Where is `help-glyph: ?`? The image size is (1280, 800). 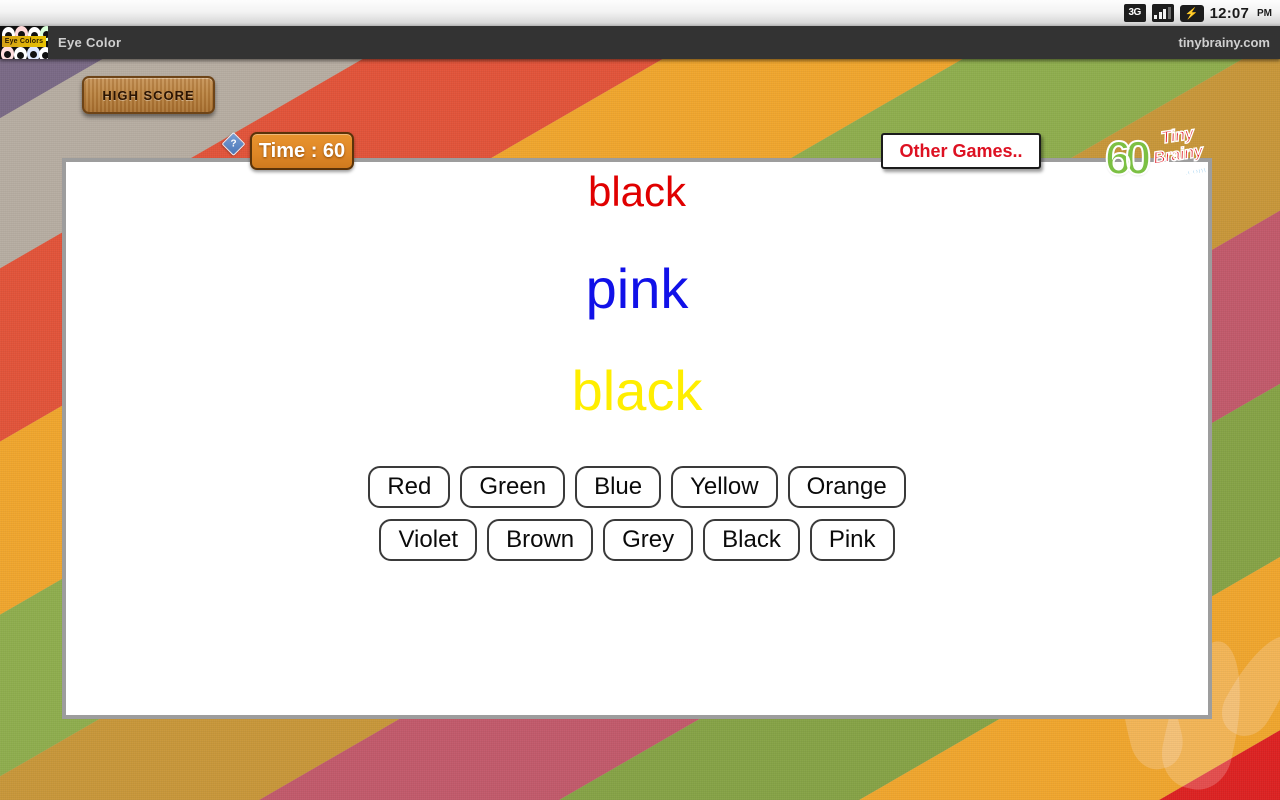
help-glyph: ? is located at coordinates (233, 144).